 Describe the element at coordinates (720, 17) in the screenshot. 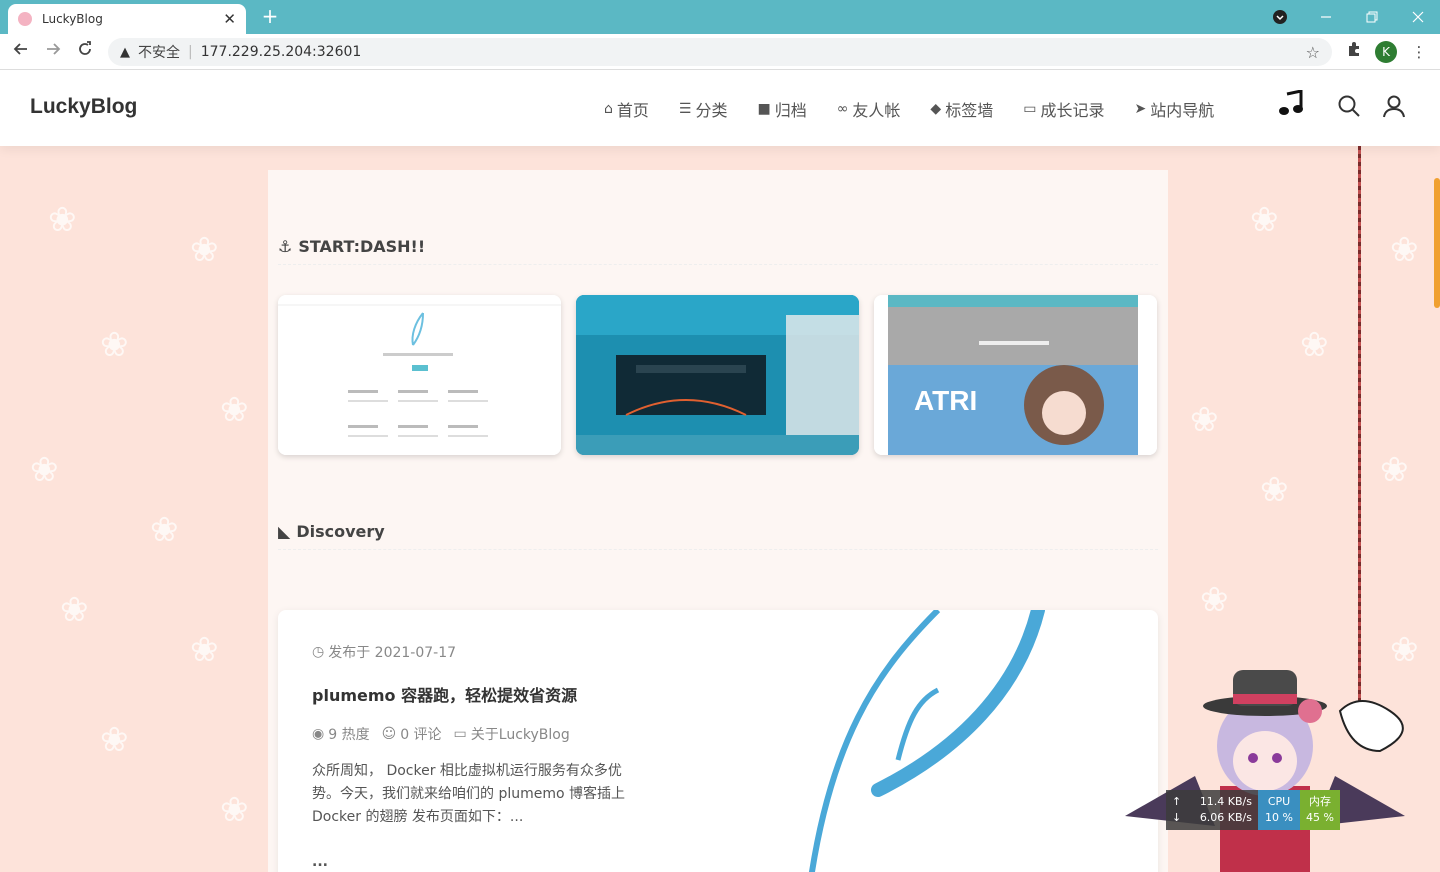

I see `browser-tab-bar: LuckyBlog ✕ +` at that location.